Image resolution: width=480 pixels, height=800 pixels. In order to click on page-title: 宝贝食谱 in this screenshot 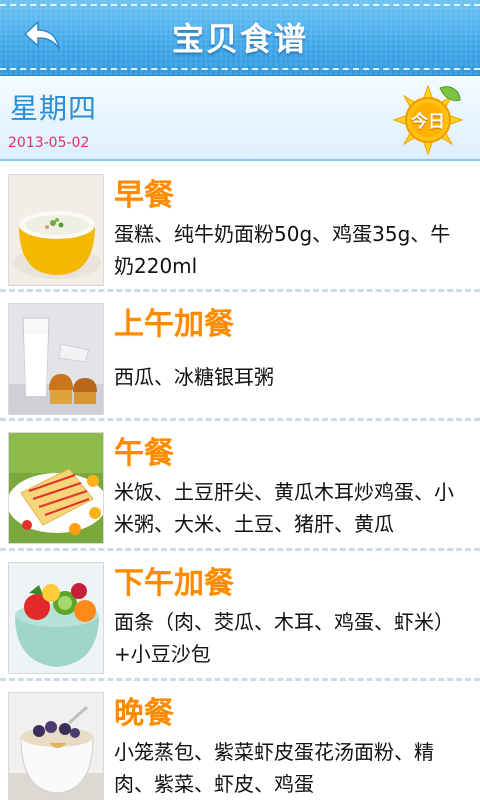, I will do `click(239, 39)`.